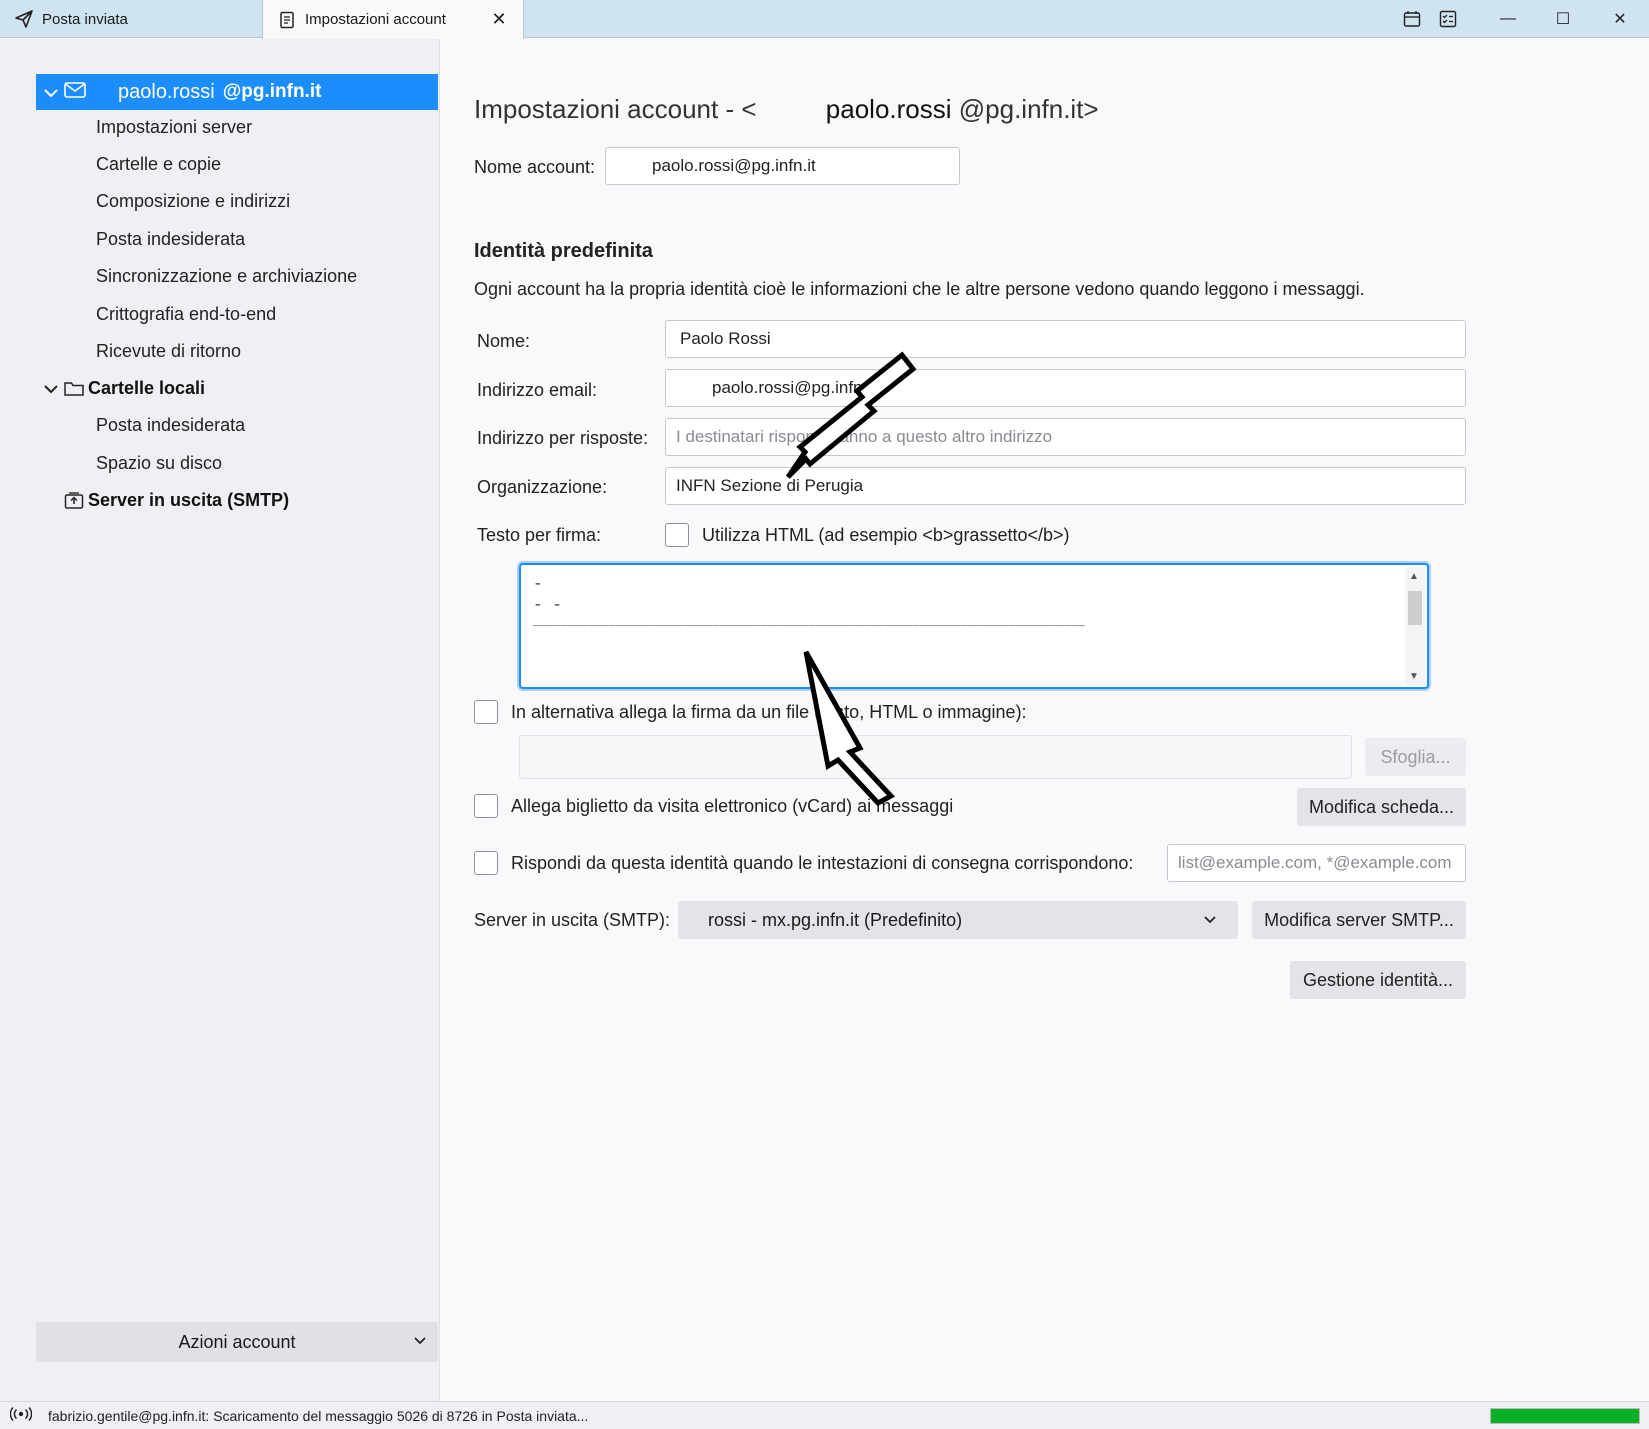 Image resolution: width=1649 pixels, height=1429 pixels. What do you see at coordinates (1065, 339) in the screenshot?
I see `name-input: Paolo Rossi` at bounding box center [1065, 339].